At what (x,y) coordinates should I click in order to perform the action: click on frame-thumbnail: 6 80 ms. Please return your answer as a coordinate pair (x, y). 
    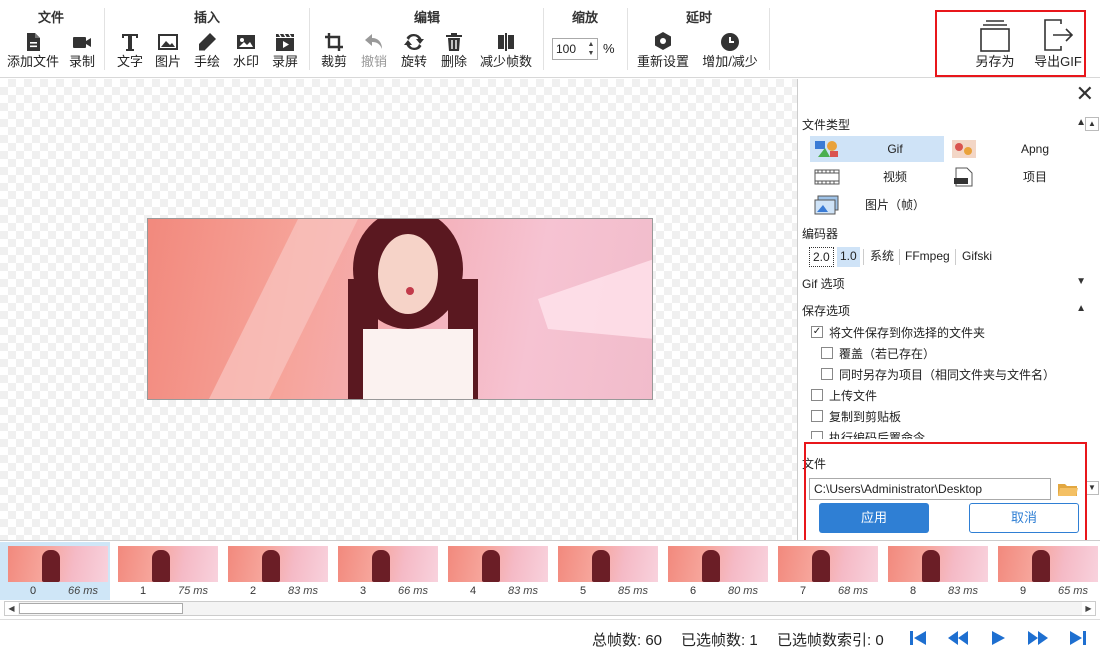
    Looking at the image, I should click on (715, 571).